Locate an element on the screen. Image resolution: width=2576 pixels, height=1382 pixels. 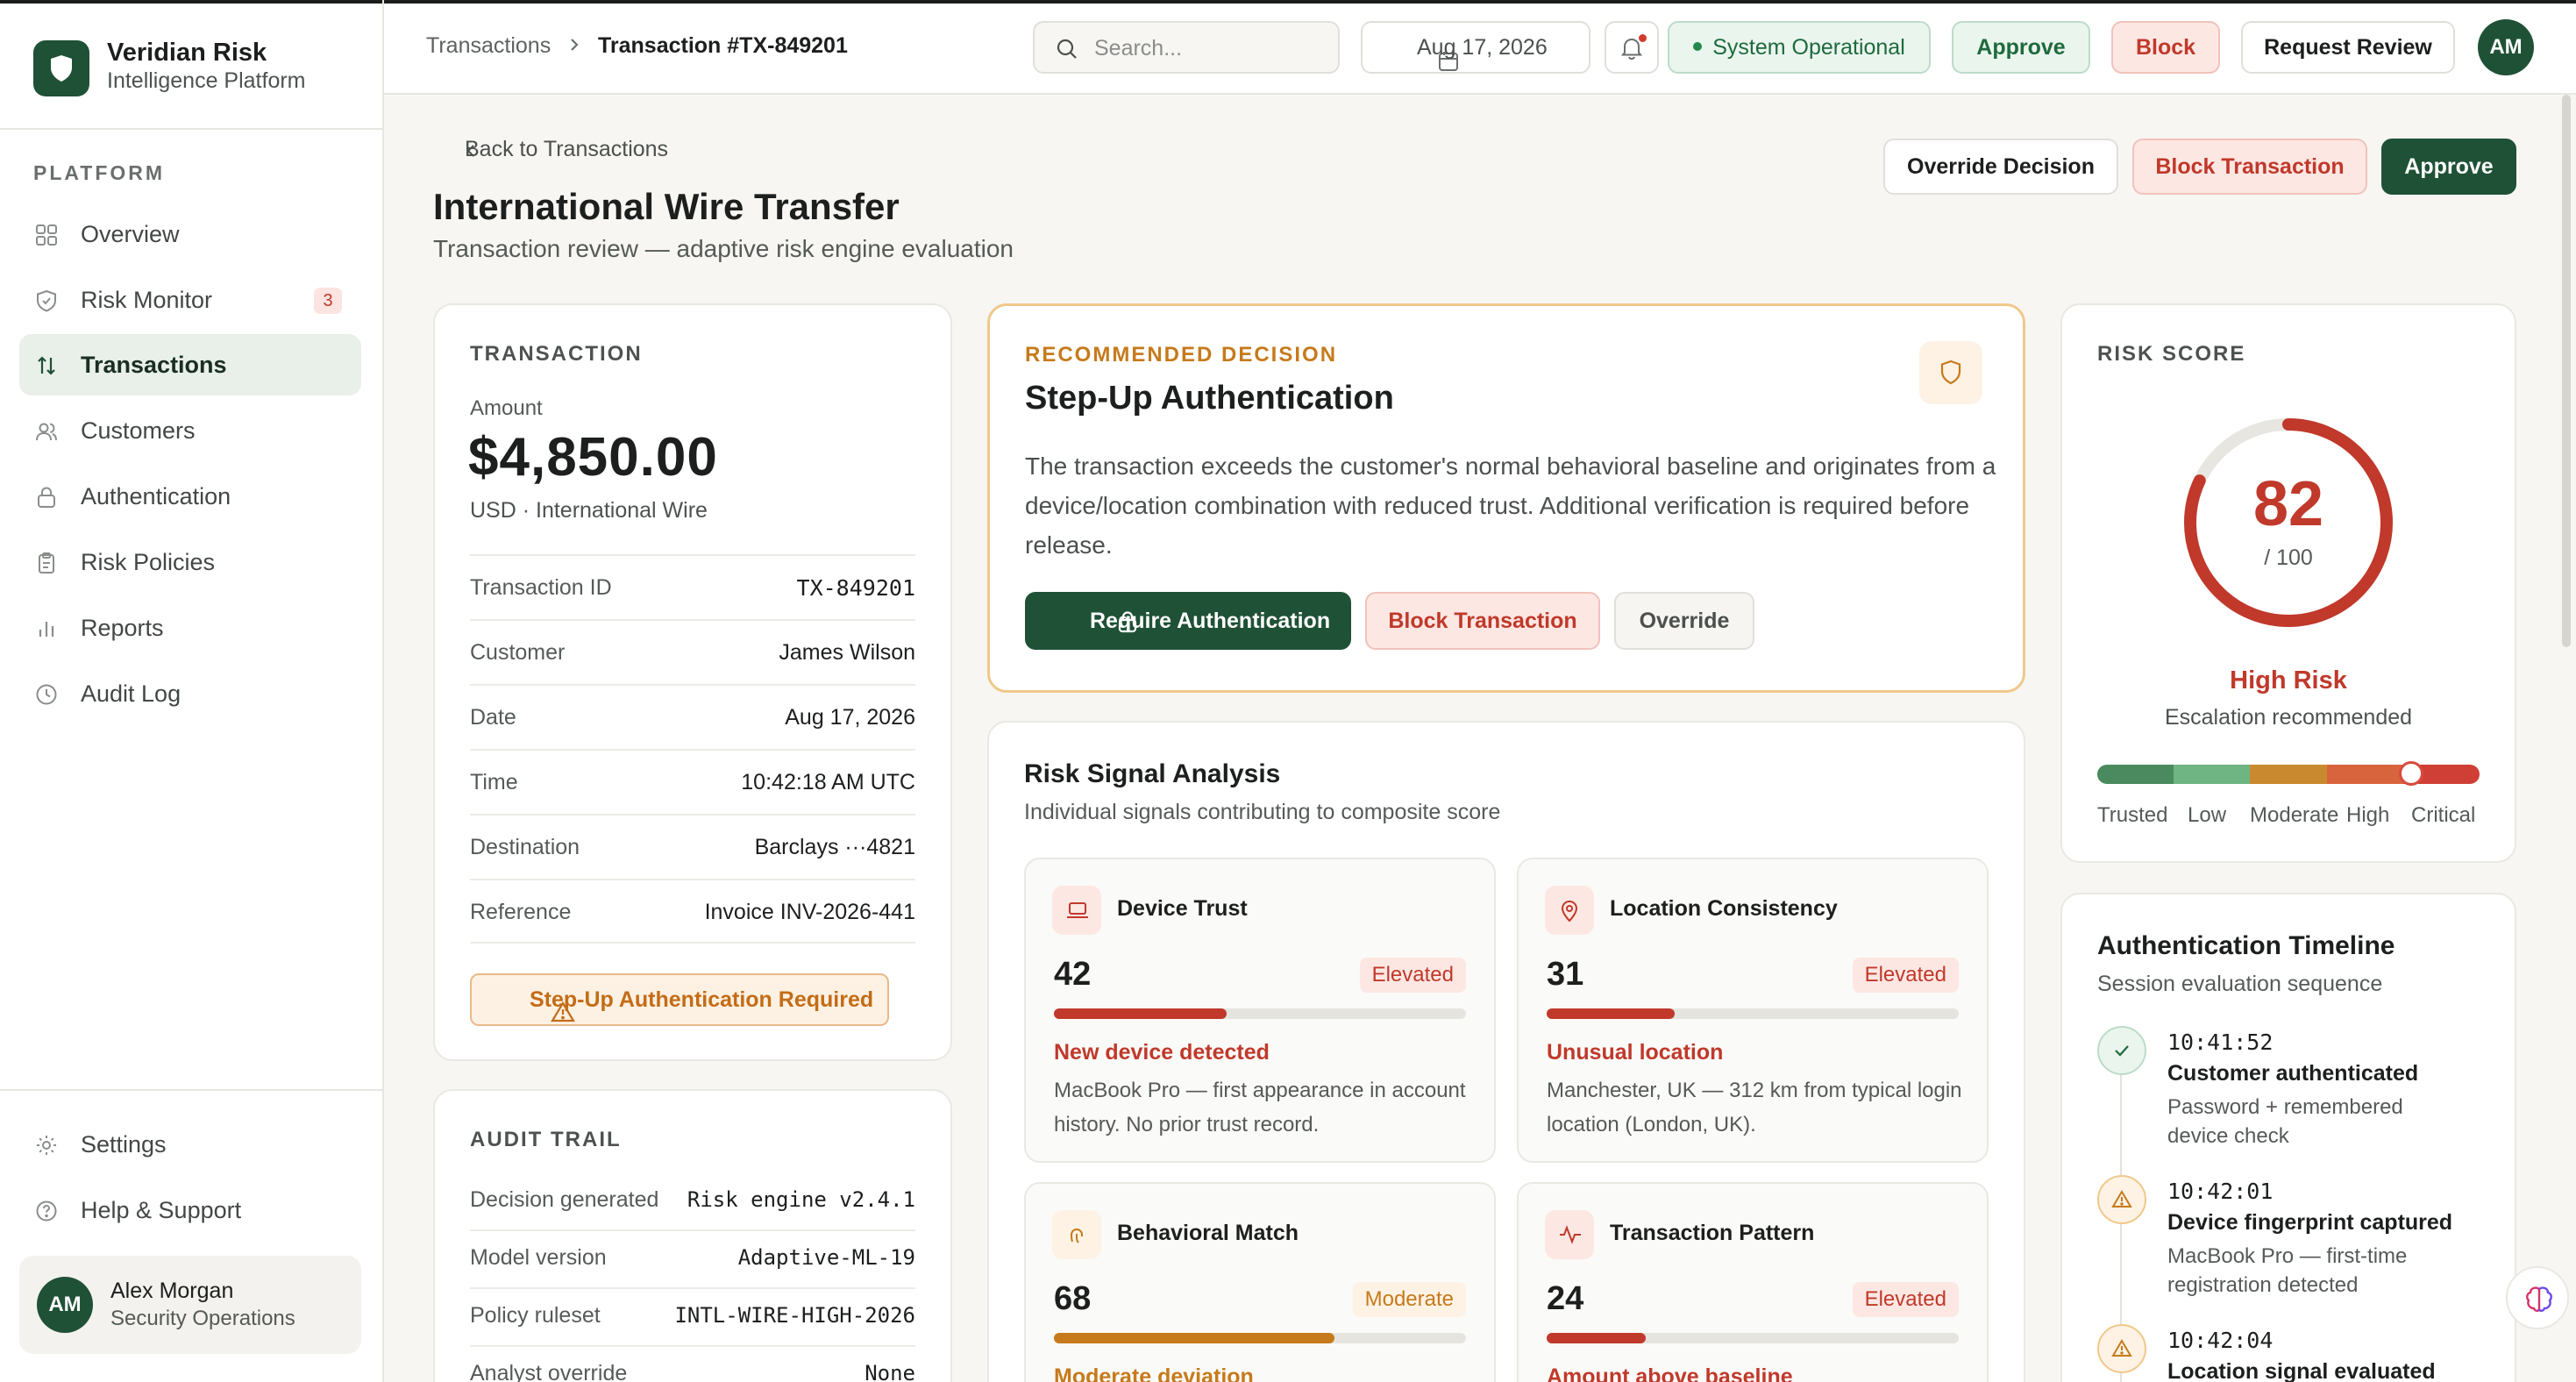
logo-shield-icon is located at coordinates (61, 68).